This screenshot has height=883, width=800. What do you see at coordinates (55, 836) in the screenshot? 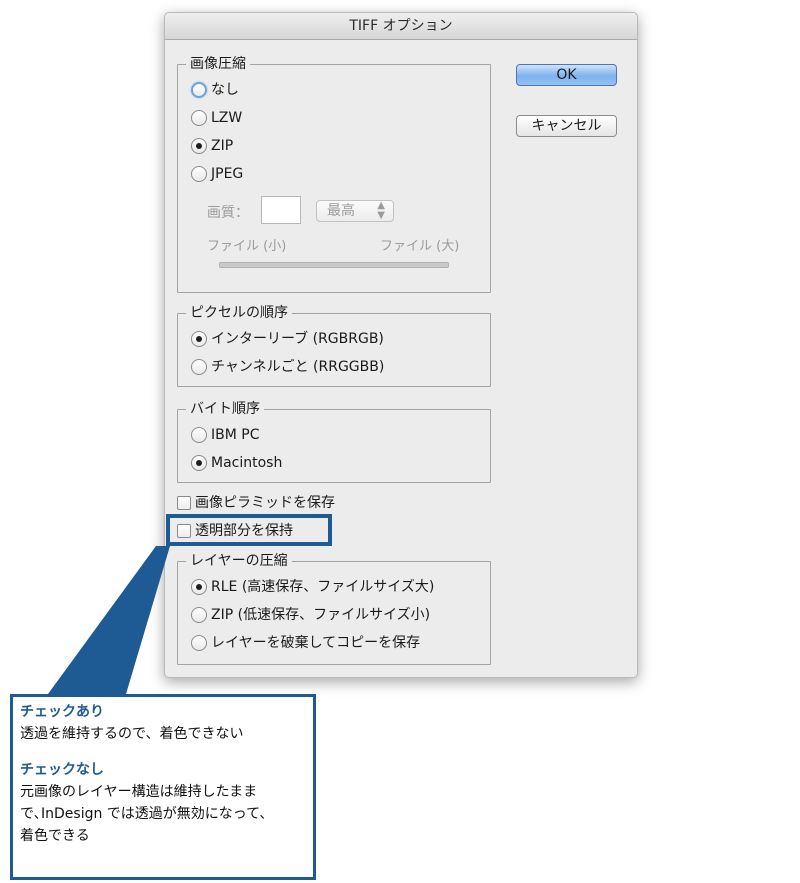
I see `callout-text-unchecked-3: 着色できる` at bounding box center [55, 836].